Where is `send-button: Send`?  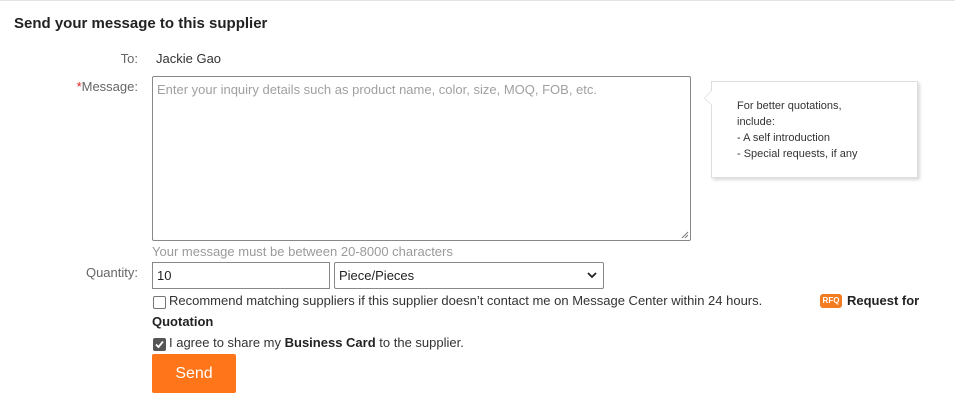
send-button: Send is located at coordinates (194, 373).